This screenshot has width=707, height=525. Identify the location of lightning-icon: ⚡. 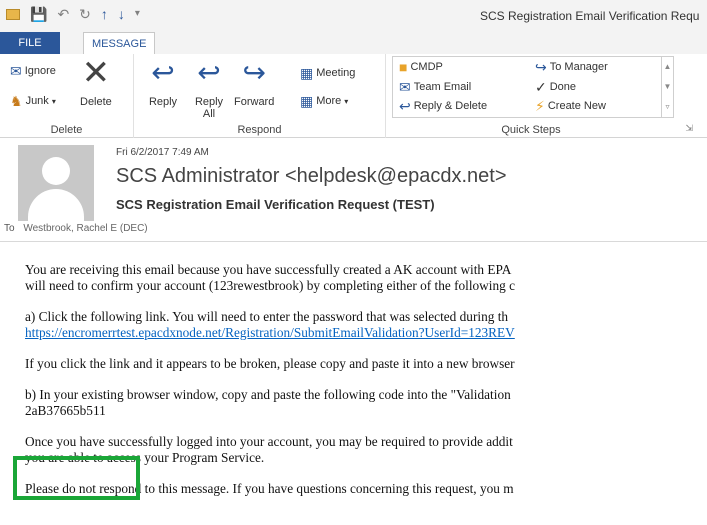
(540, 106).